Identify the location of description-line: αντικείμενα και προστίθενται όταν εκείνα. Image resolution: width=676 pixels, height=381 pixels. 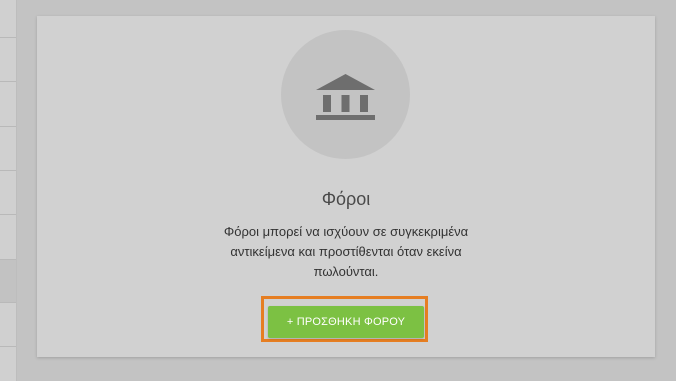
(346, 251).